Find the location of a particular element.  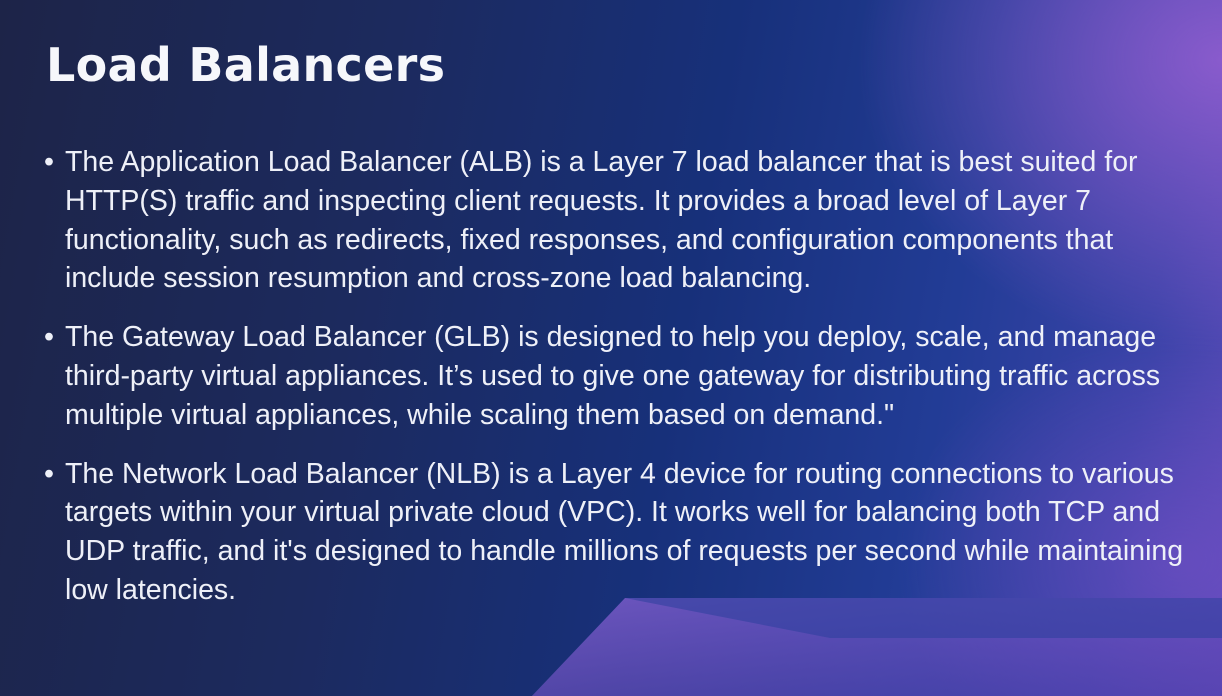

slide-title: Load Balancers is located at coordinates (246, 65).